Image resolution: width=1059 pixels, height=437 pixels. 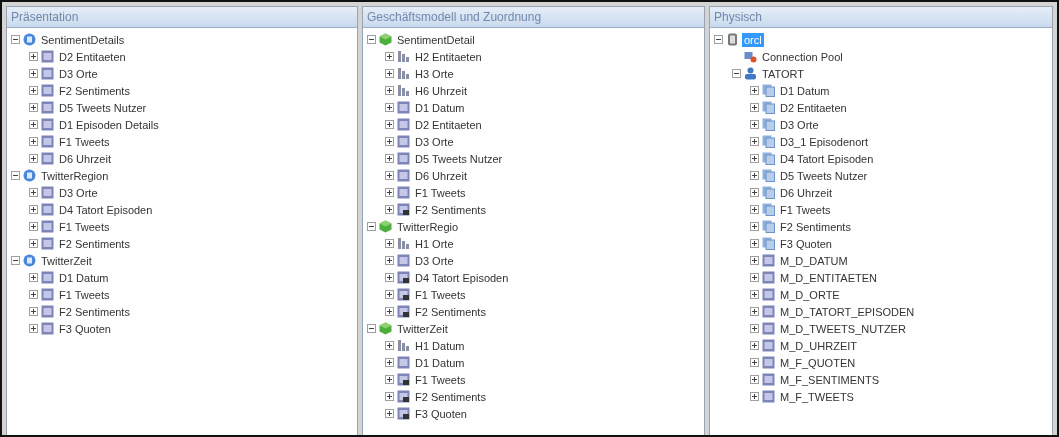 I want to click on tree-item: M_F_TWEETS, so click(x=817, y=396).